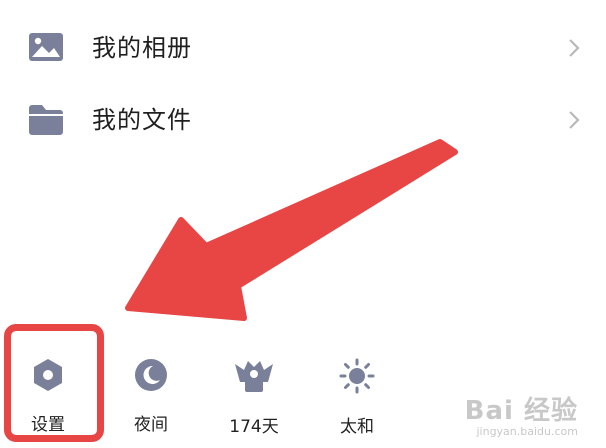  What do you see at coordinates (54, 383) in the screenshot?
I see `annotation-highlight-box` at bounding box center [54, 383].